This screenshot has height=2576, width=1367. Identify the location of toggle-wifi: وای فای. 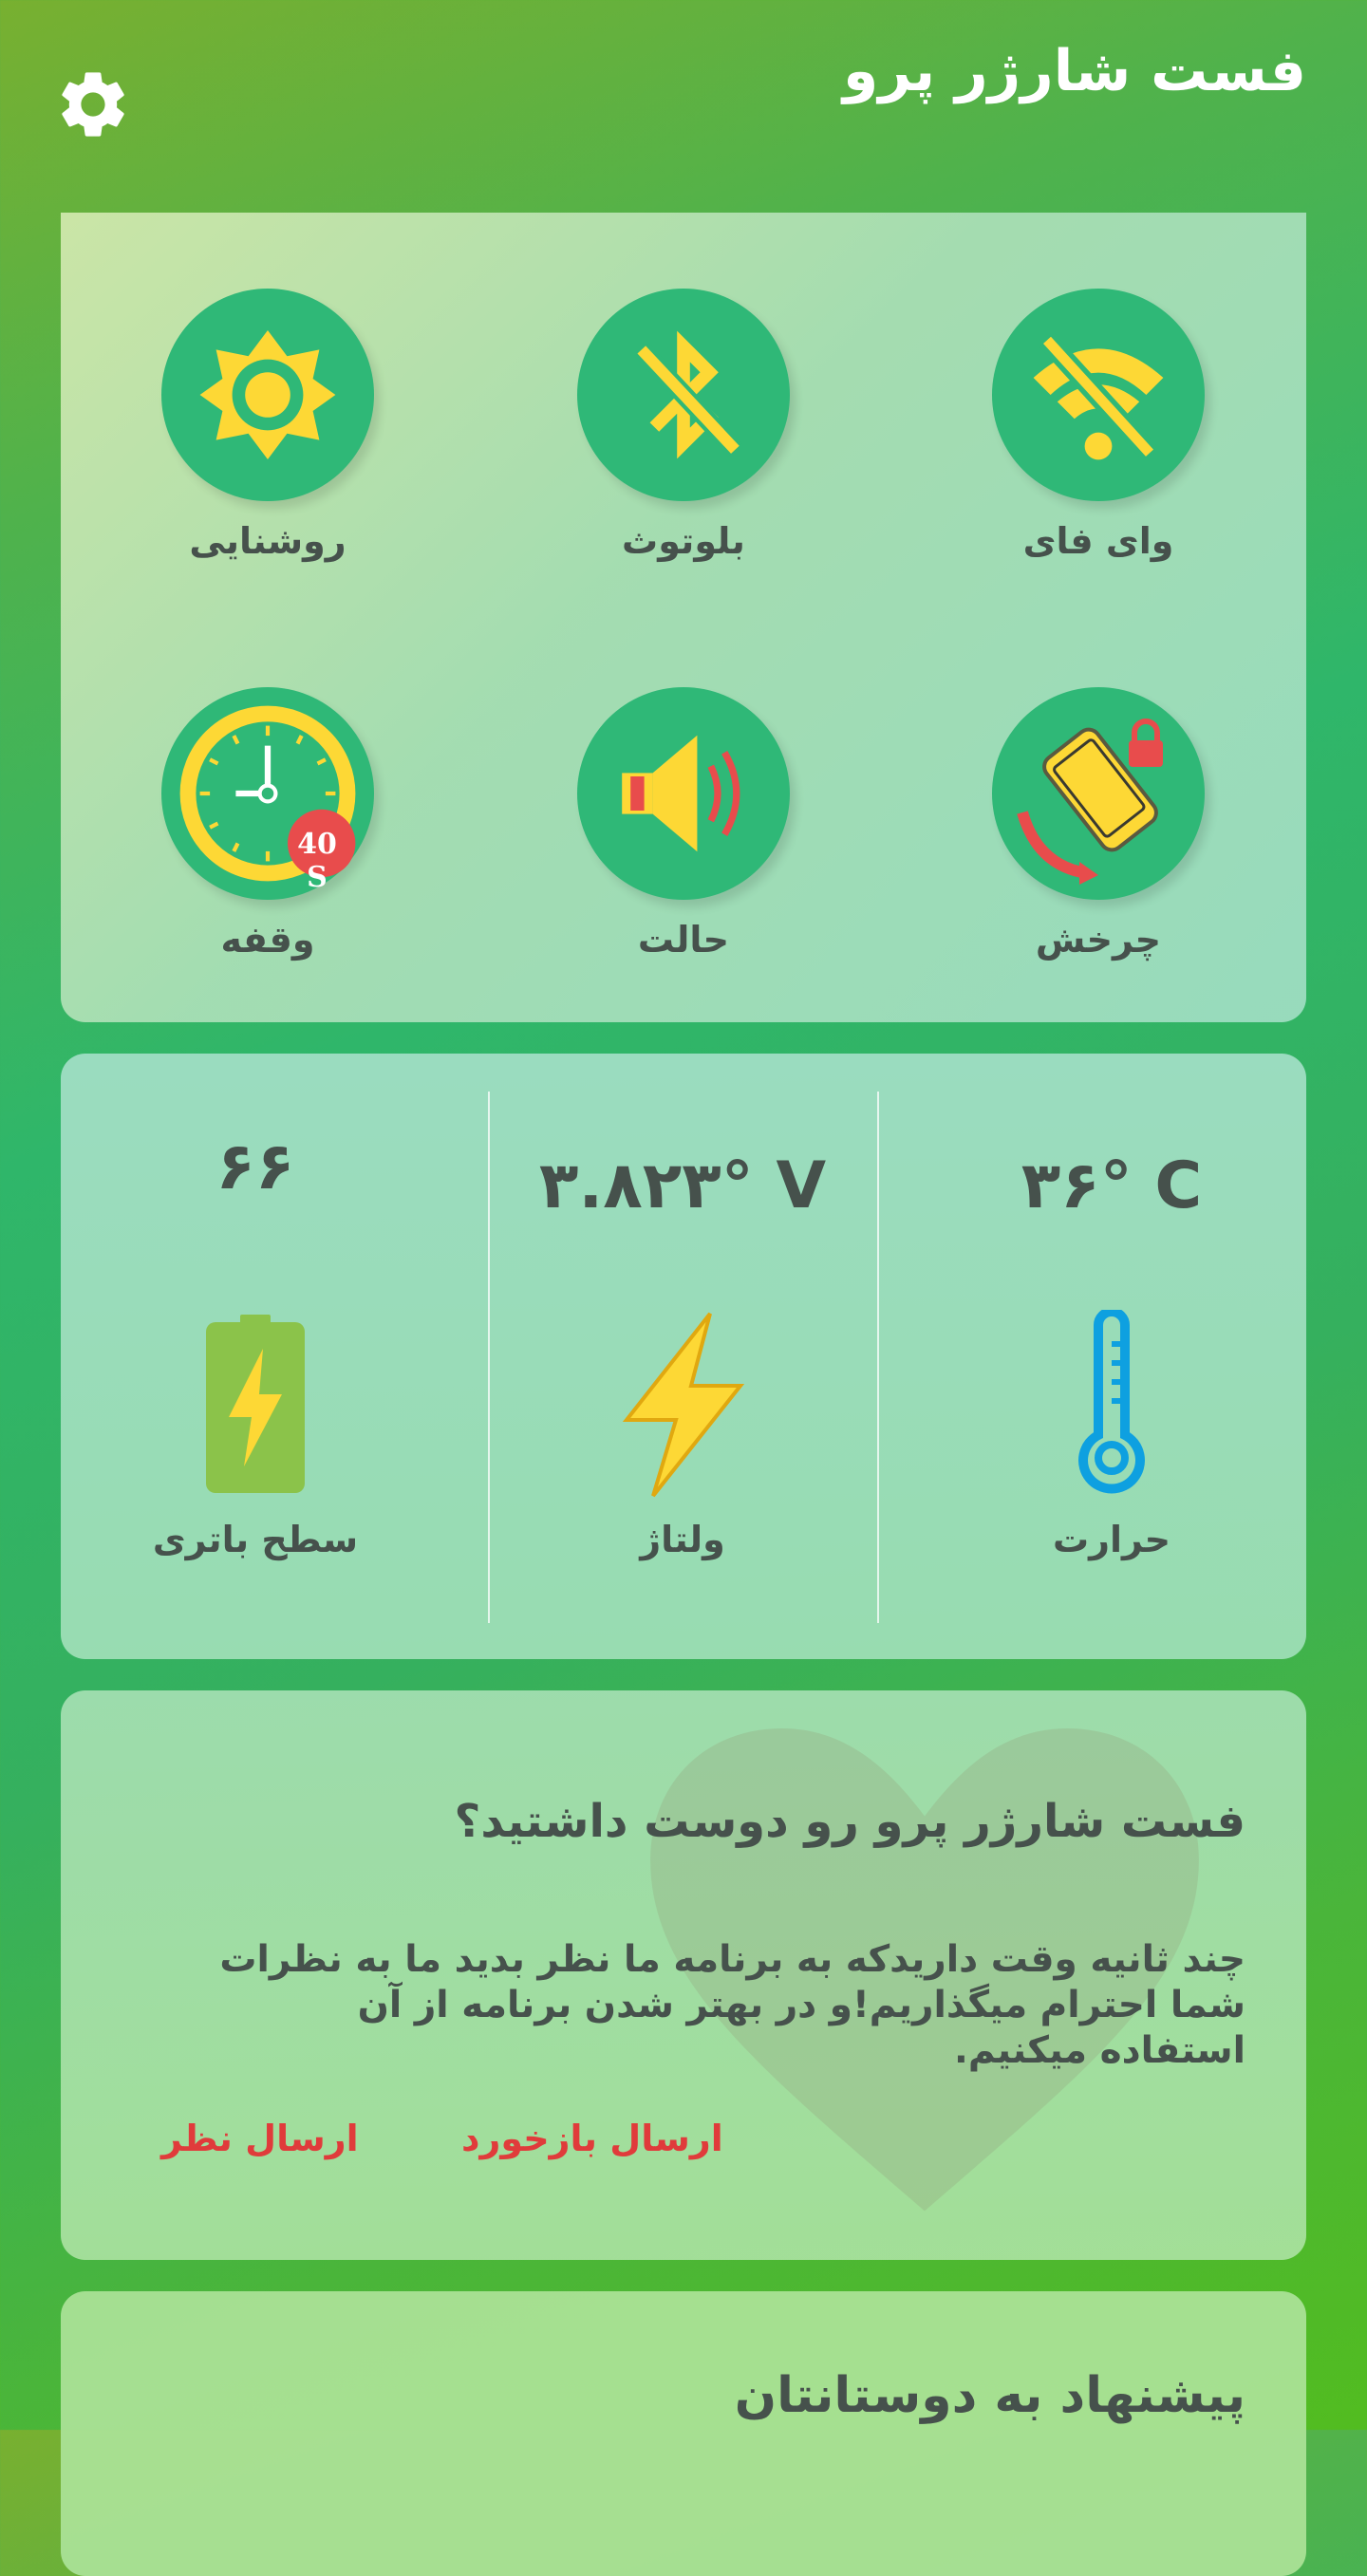
(1098, 426).